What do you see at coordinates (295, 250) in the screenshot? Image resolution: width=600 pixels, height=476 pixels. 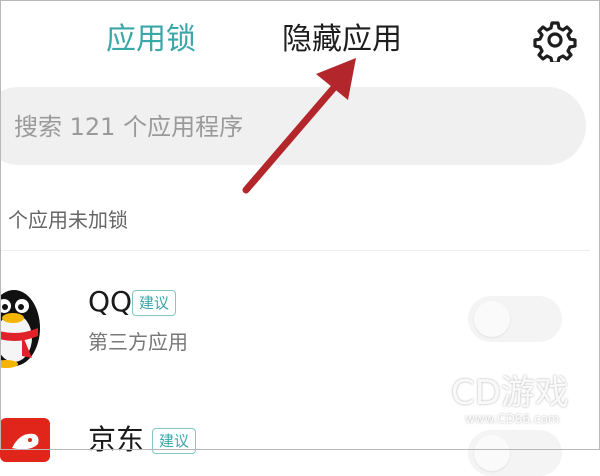 I see `divider` at bounding box center [295, 250].